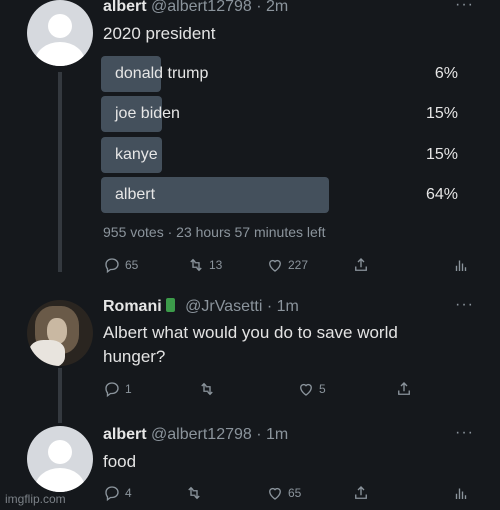 The height and width of the screenshot is (510, 500). Describe the element at coordinates (279, 155) in the screenshot. I see `poll-option: kanye 15%` at that location.